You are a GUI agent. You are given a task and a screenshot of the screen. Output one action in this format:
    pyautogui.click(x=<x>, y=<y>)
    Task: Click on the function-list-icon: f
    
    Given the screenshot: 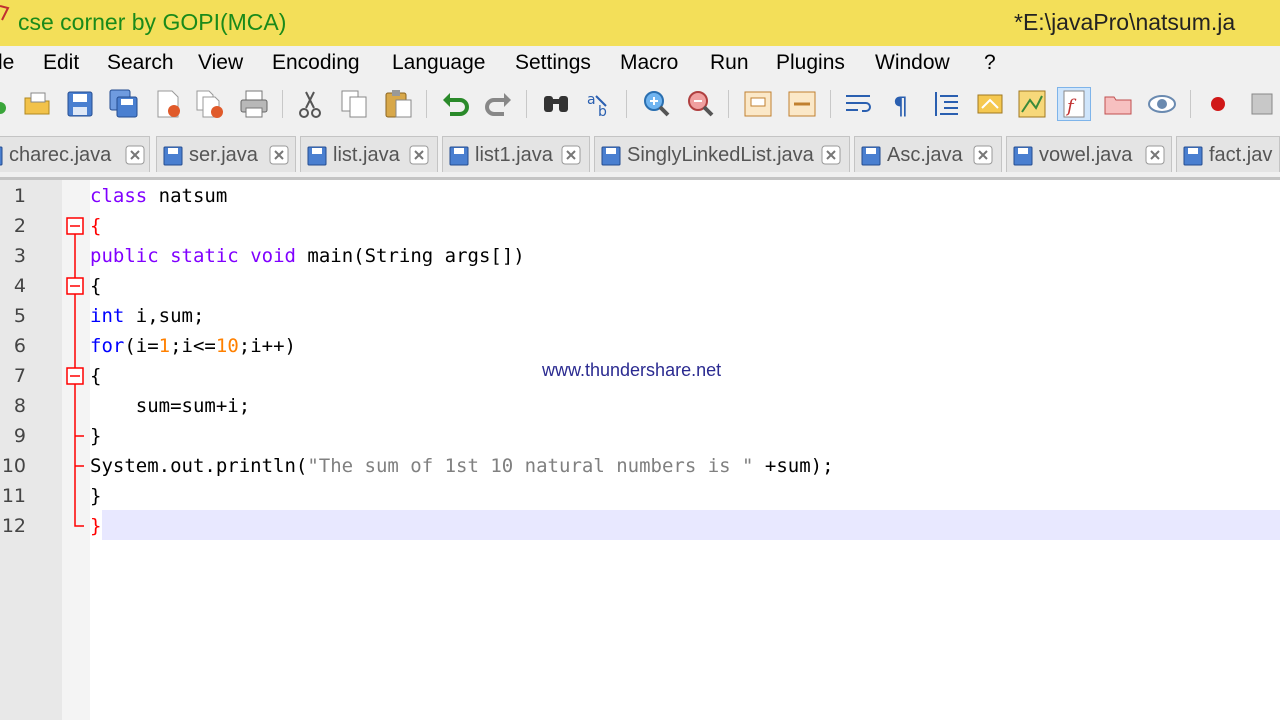 What is the action you would take?
    pyautogui.click(x=1074, y=104)
    